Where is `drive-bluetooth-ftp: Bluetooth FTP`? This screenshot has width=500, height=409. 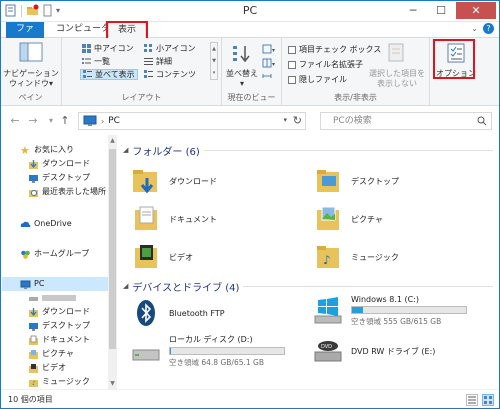
drive-bluetooth-ftp: Bluetooth FTP is located at coordinates (178, 313).